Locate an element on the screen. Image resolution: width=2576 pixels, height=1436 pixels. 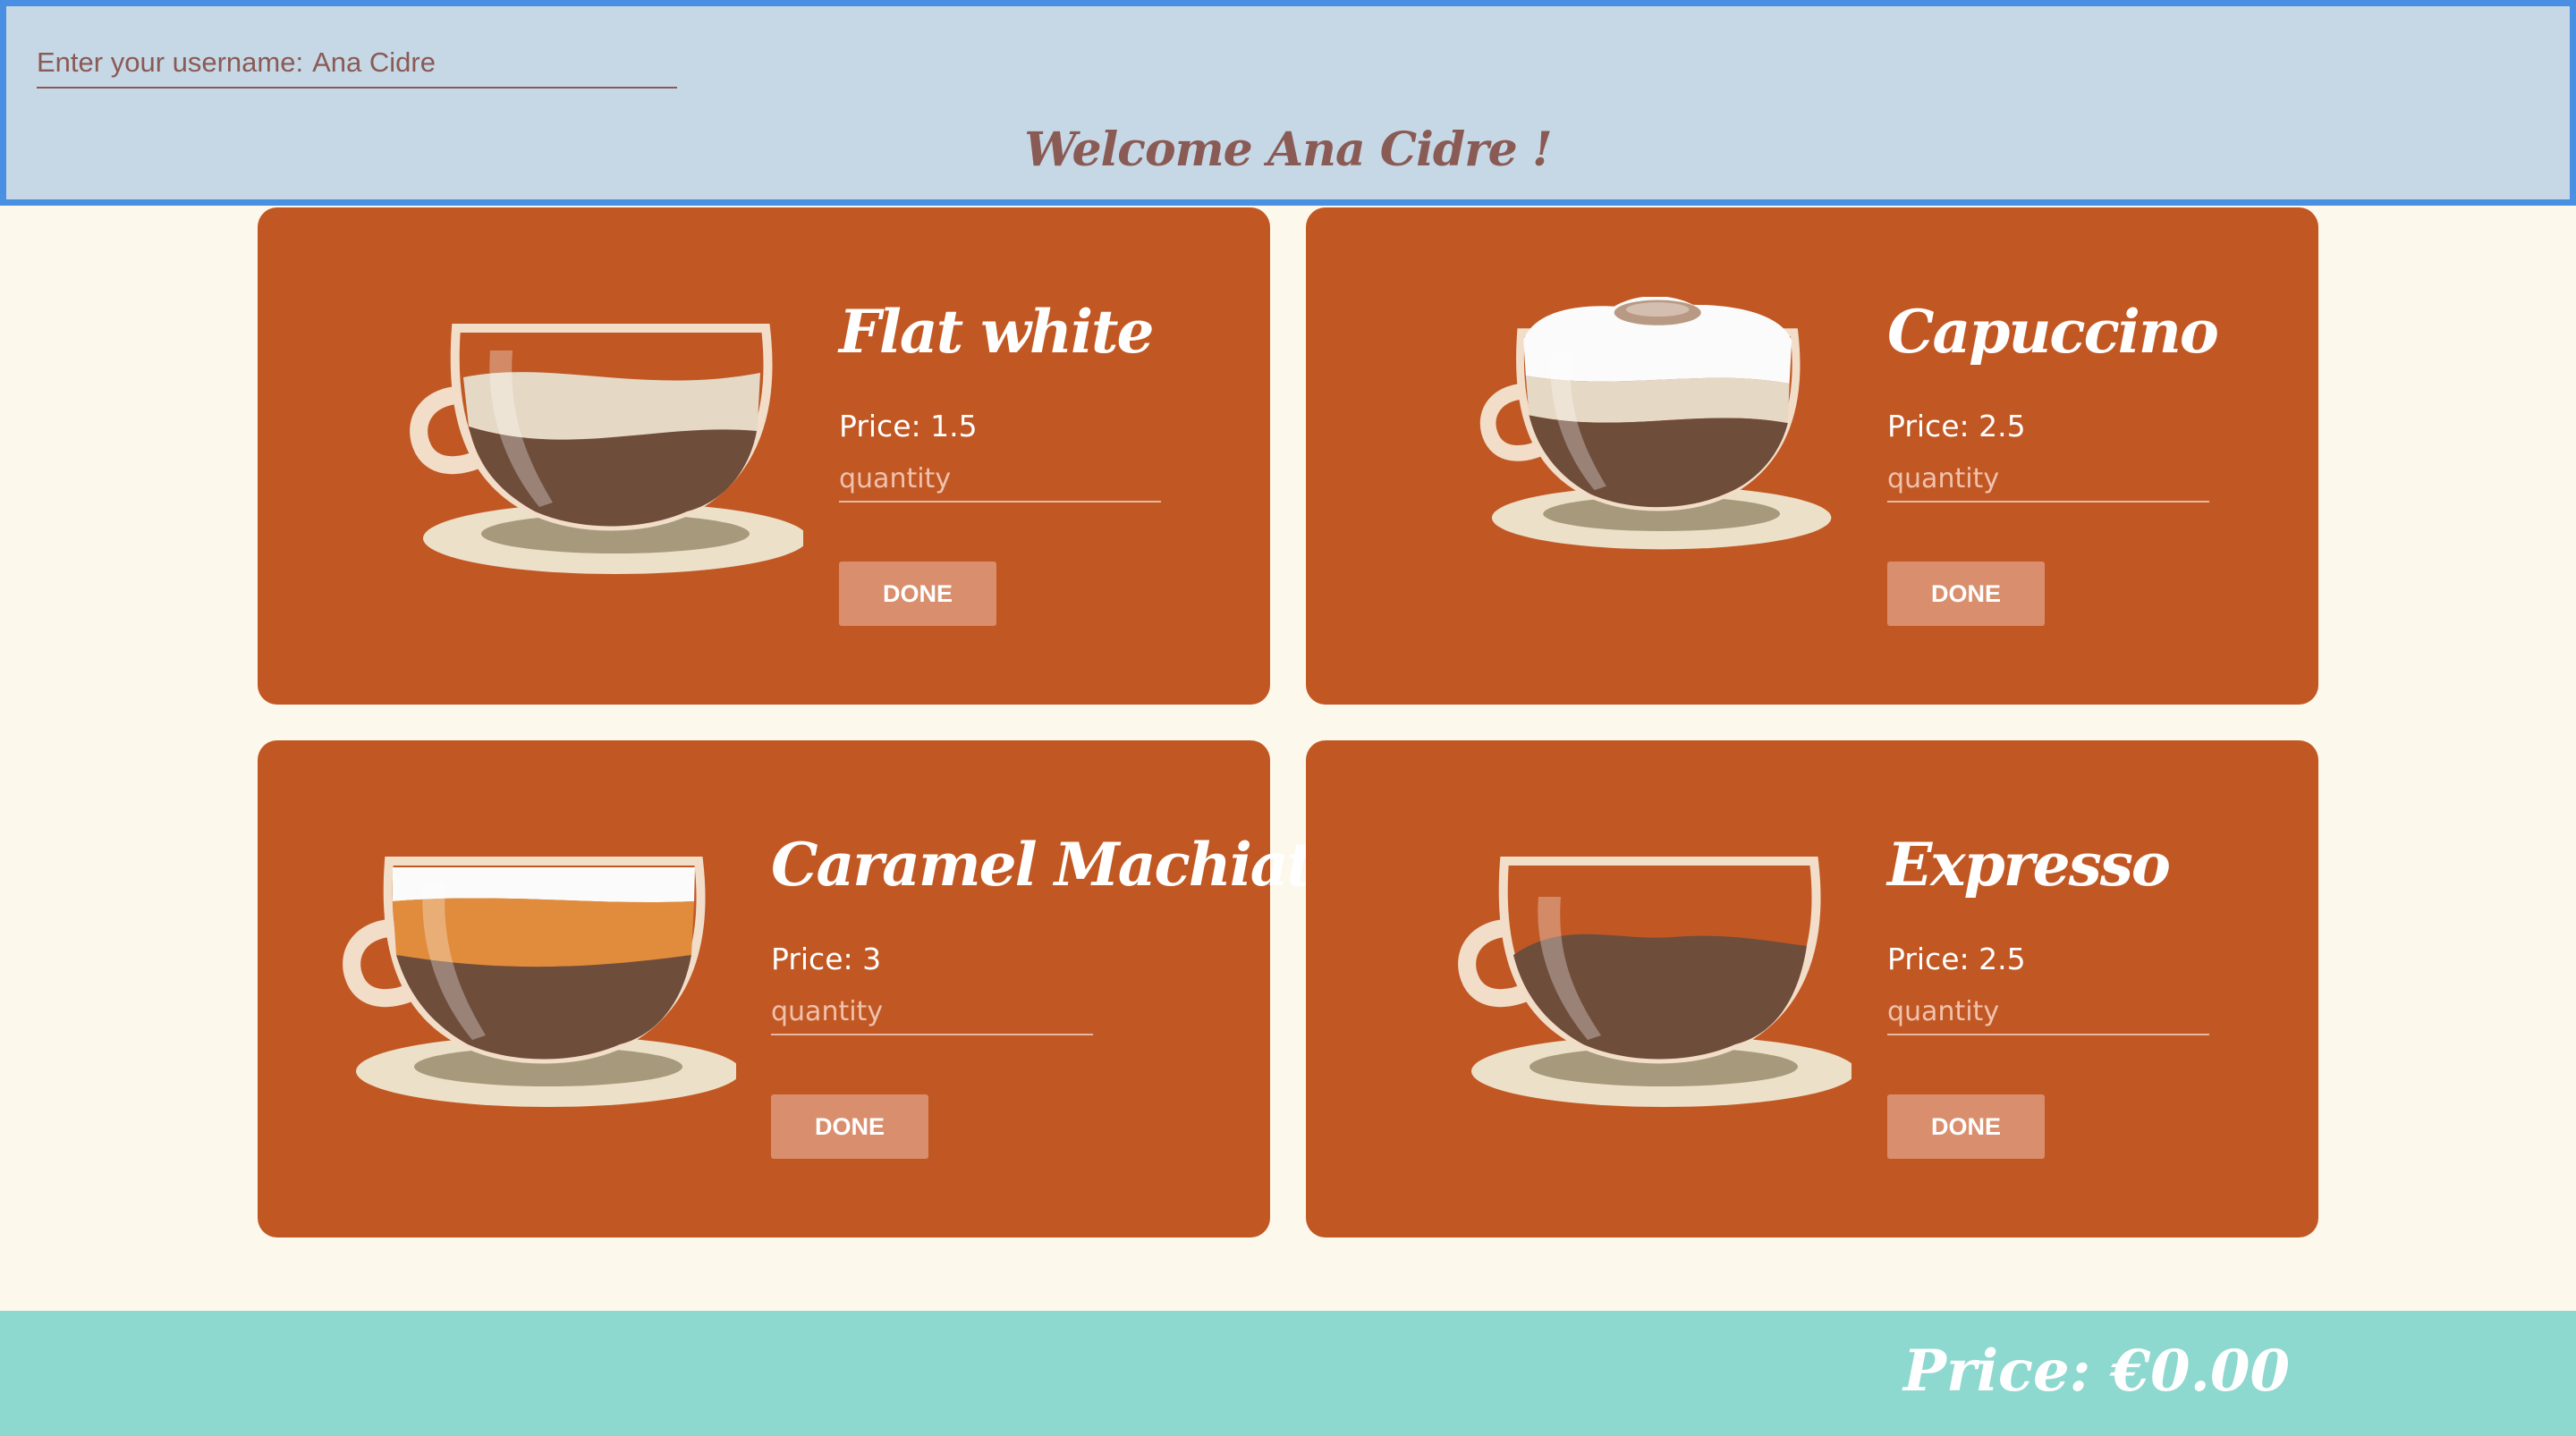
product-price: Price: 1.5 is located at coordinates (908, 426).